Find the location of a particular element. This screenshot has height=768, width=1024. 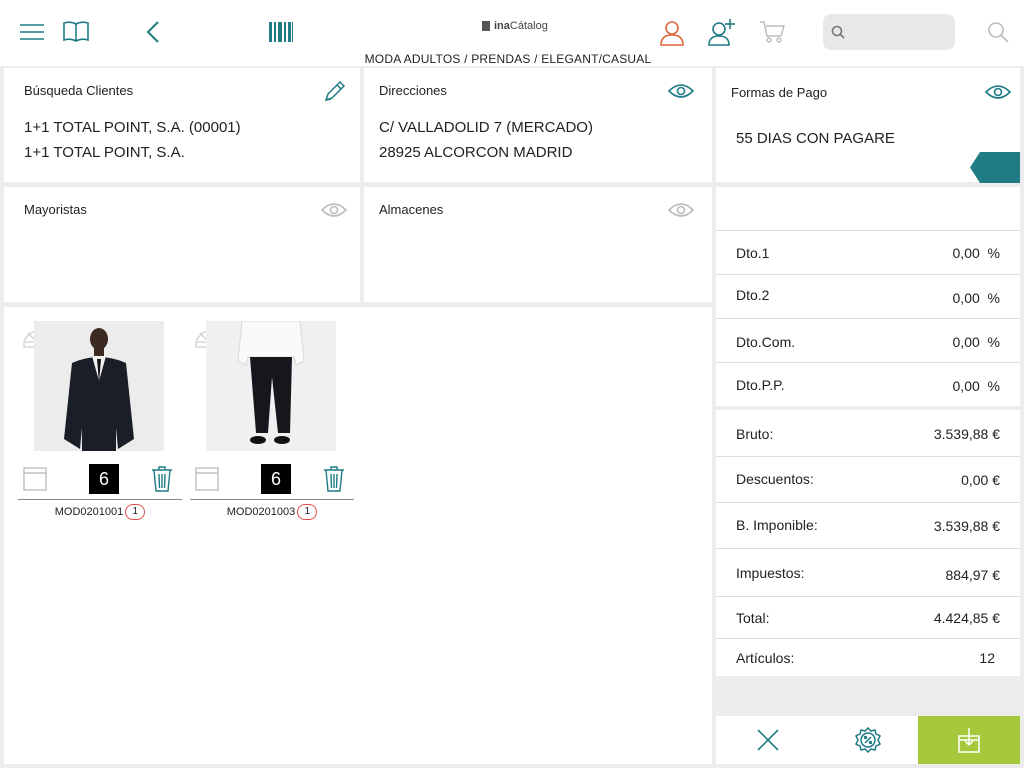

app-brand: inaCátalog is located at coordinates (515, 26).